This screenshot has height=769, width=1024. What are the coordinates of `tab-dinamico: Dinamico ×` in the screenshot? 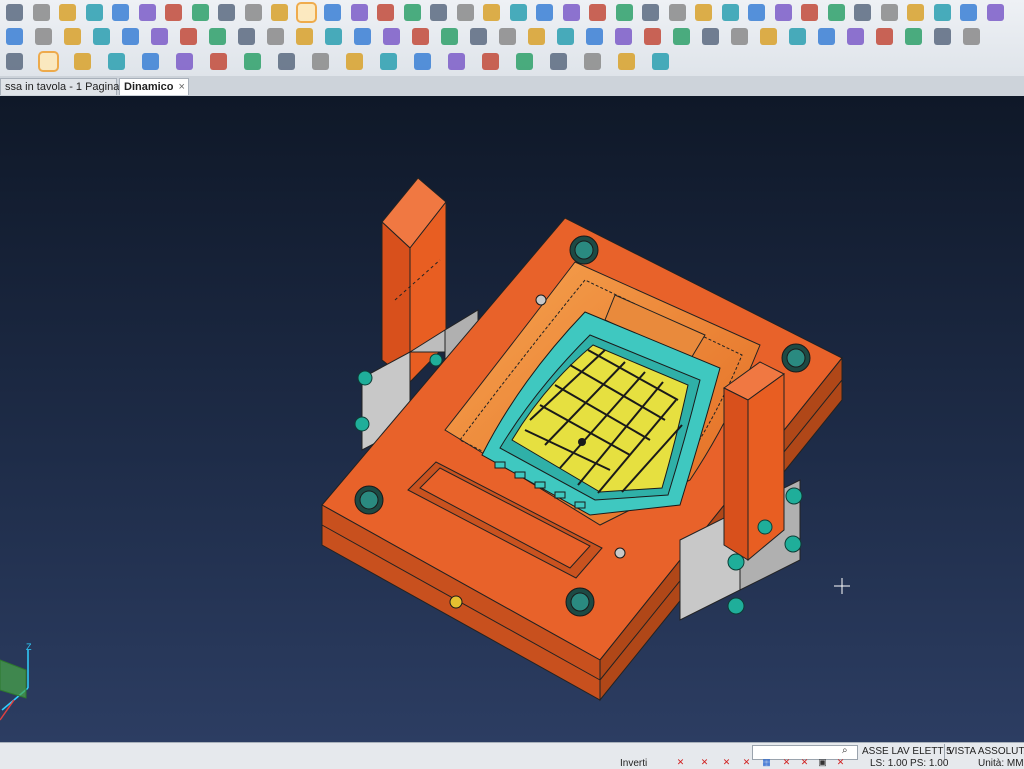 It's located at (154, 86).